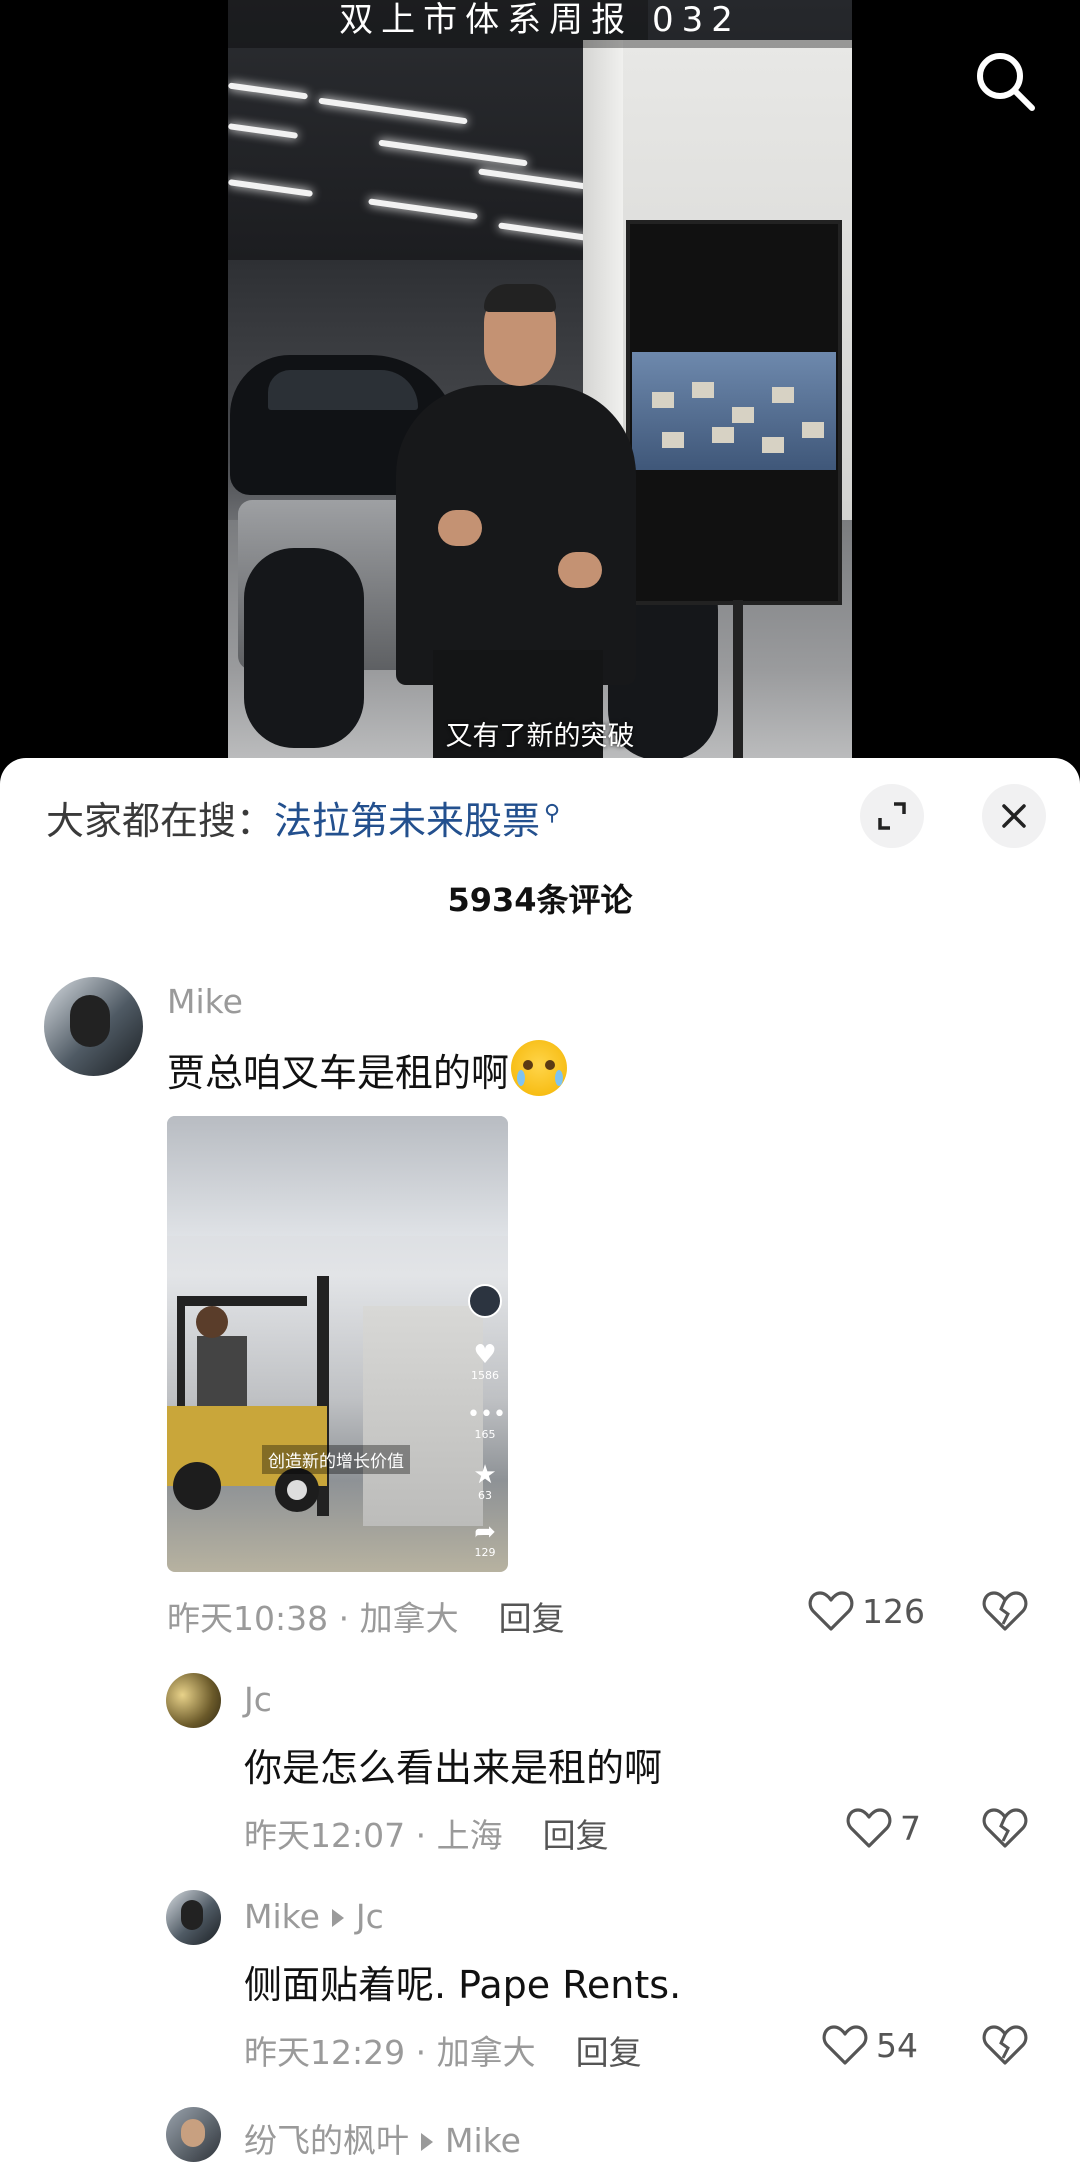 The width and height of the screenshot is (1080, 2174). What do you see at coordinates (870, 2045) in the screenshot?
I see `like-button: 54` at bounding box center [870, 2045].